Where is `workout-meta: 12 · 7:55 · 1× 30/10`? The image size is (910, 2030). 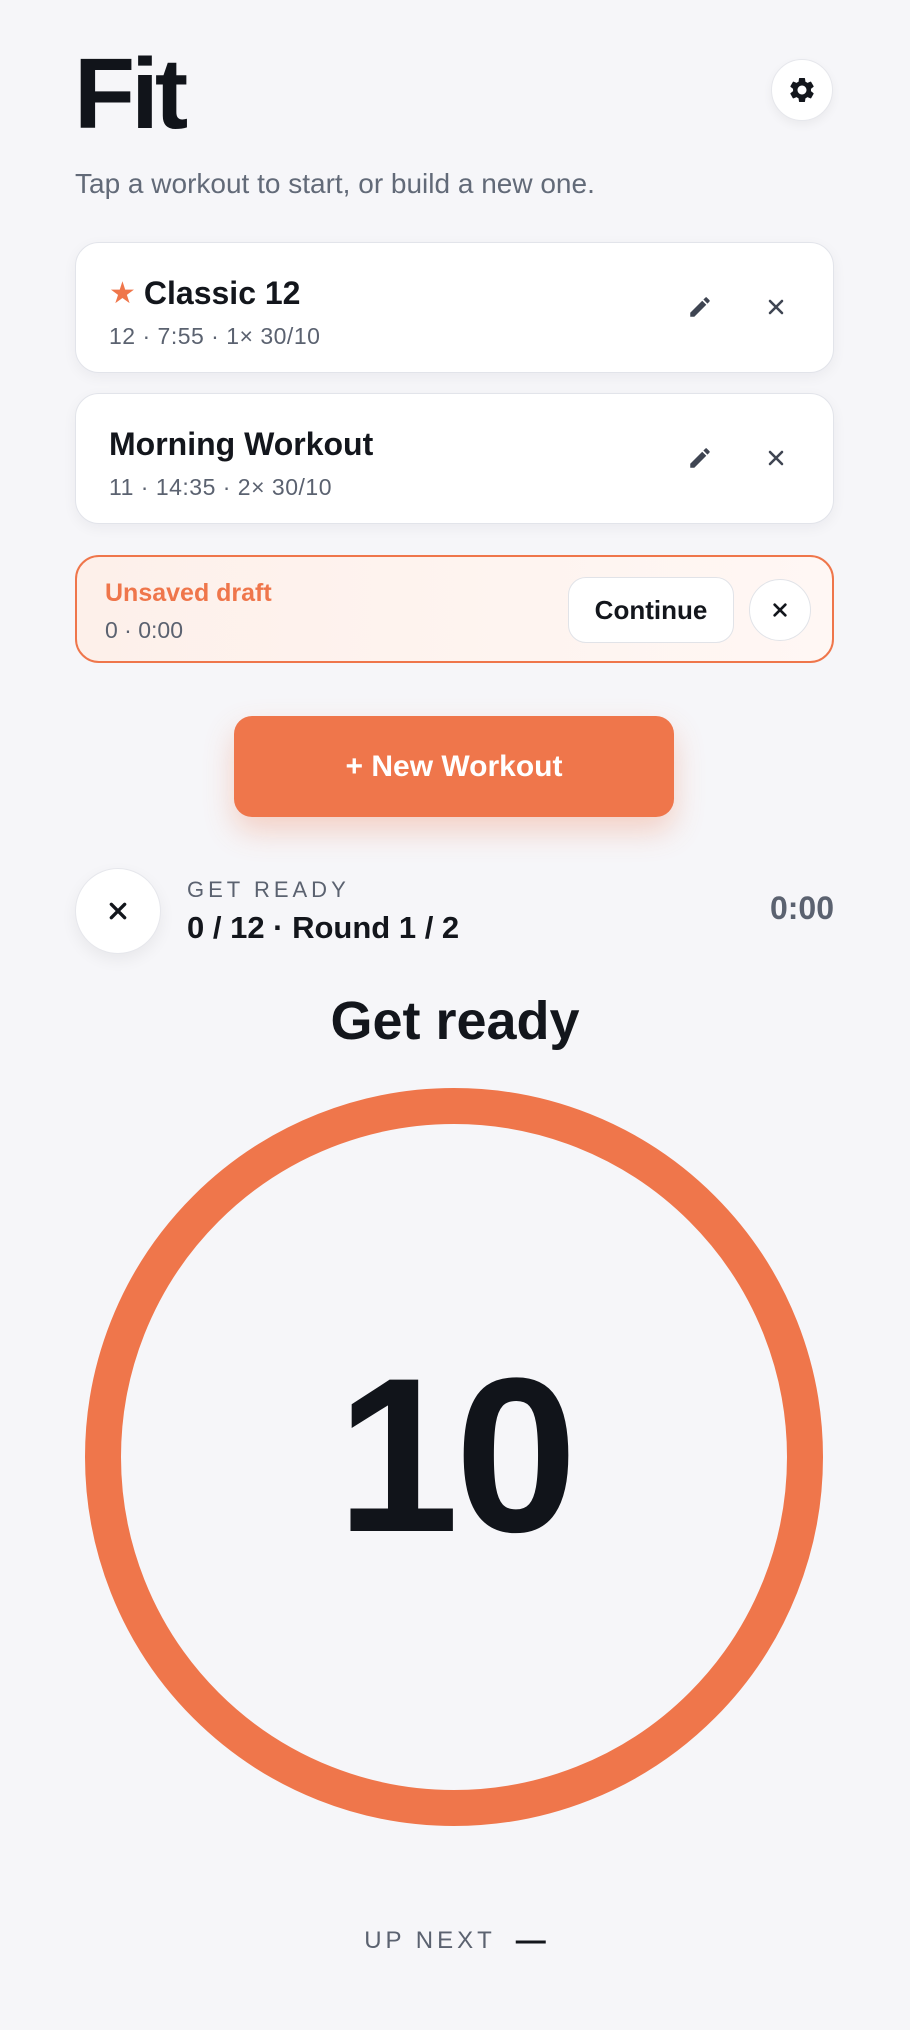
workout-meta: 12 · 7:55 · 1× 30/10 is located at coordinates (215, 336).